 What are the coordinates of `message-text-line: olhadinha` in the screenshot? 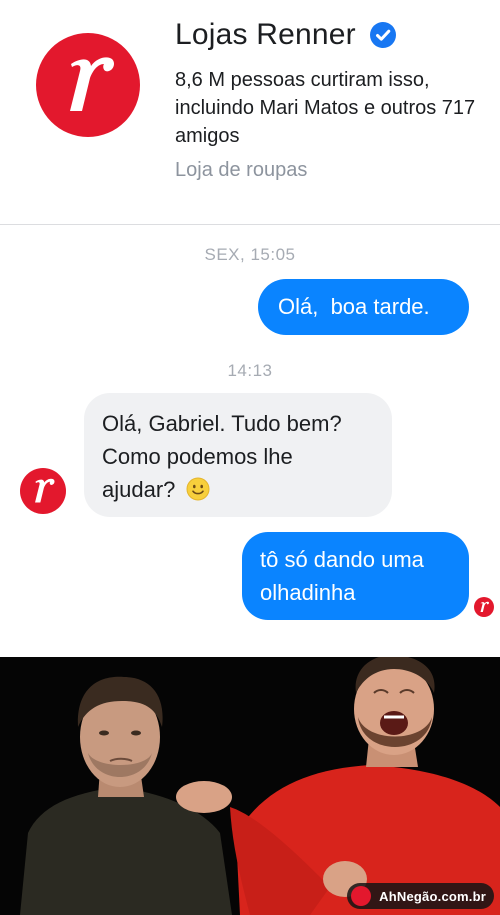 It's located at (308, 592).